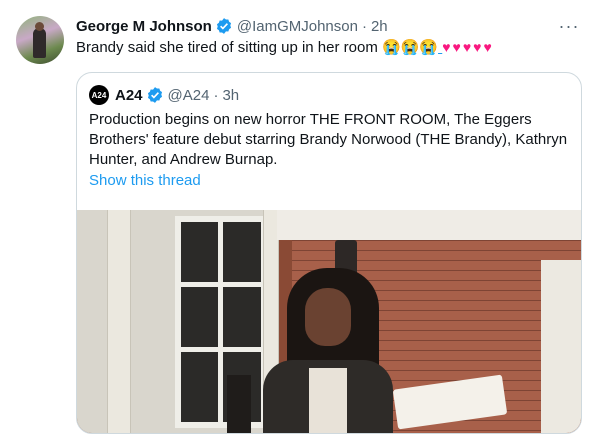 This screenshot has width=601, height=434. What do you see at coordinates (144, 26) in the screenshot?
I see `author-name: George M Johnson` at bounding box center [144, 26].